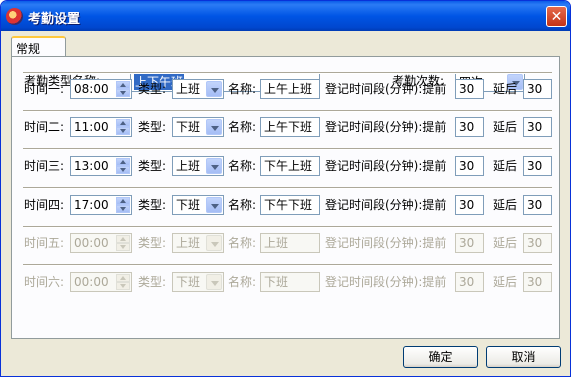 The image size is (571, 377). What do you see at coordinates (44, 127) in the screenshot?
I see `time-label: 时间二:` at bounding box center [44, 127].